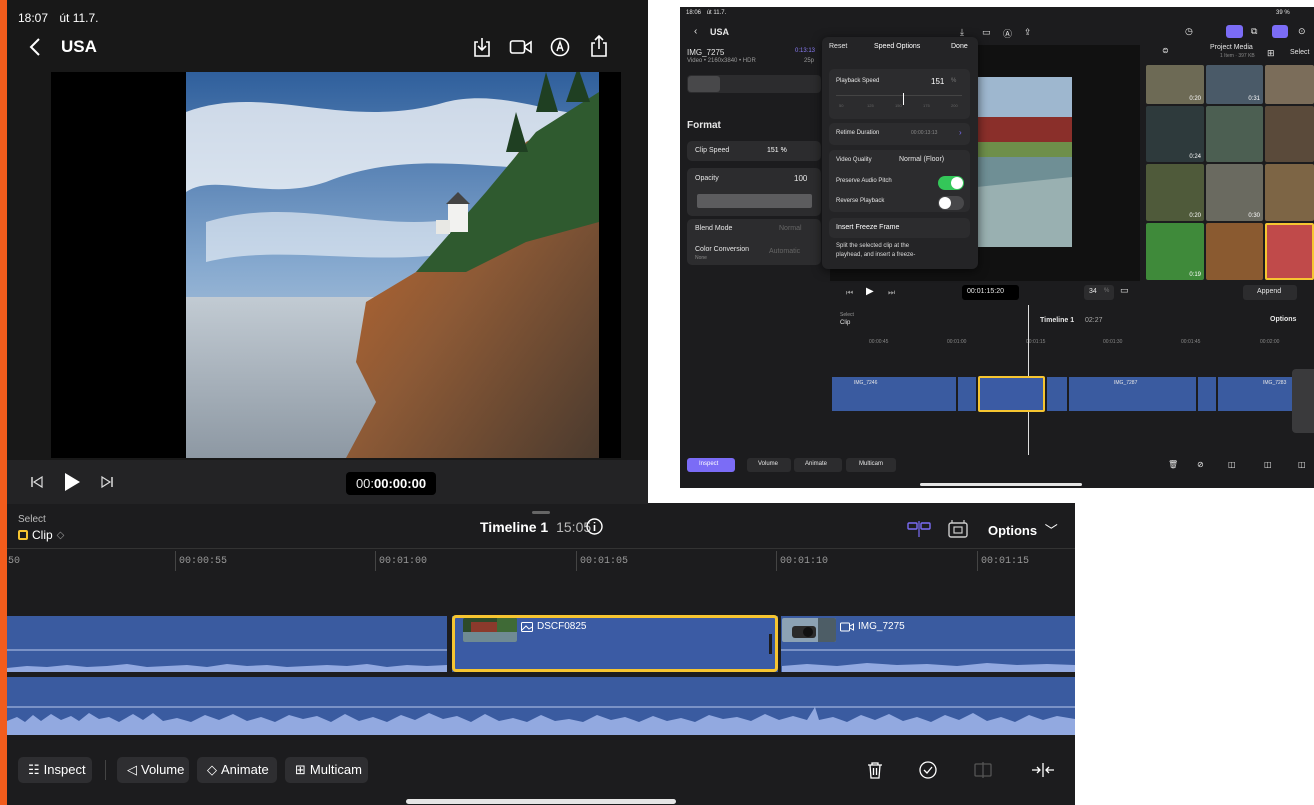 The image size is (1314, 805). Describe the element at coordinates (1175, 134) in the screenshot. I see `media-thumb: 0:24` at that location.